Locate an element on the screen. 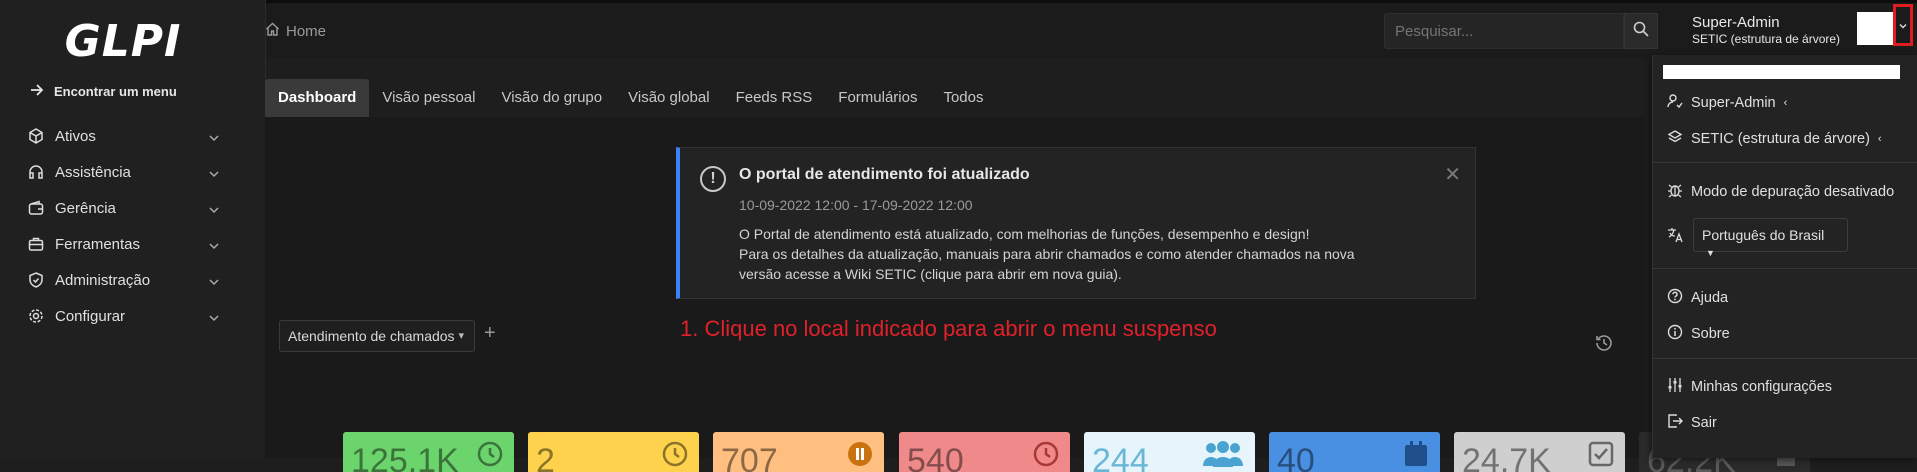 Image resolution: width=1917 pixels, height=472 pixels. tab-visao-global: Visão global is located at coordinates (668, 98).